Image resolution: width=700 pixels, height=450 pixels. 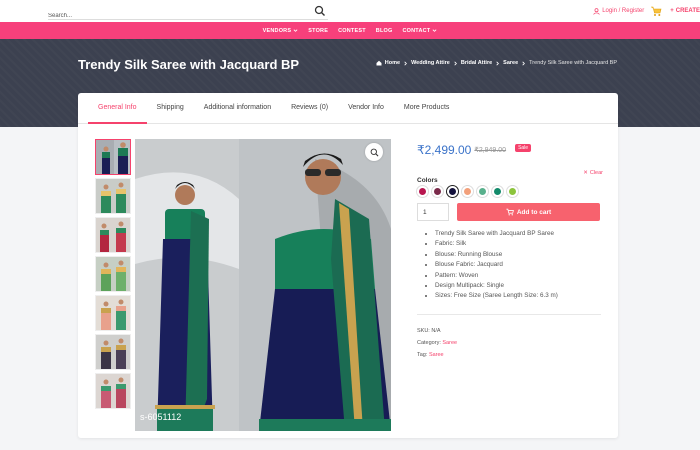 I want to click on nav-item-label: BLOG, so click(x=384, y=30).